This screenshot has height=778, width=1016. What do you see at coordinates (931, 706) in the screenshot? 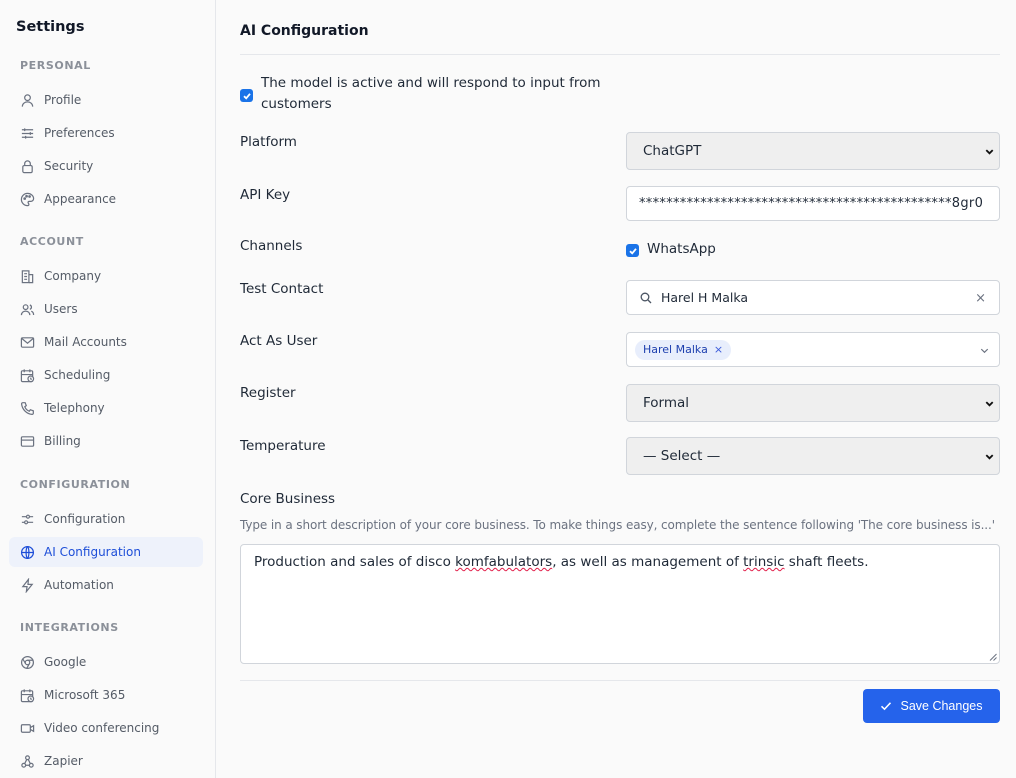
I see `save-changes-button: Save Changes` at bounding box center [931, 706].